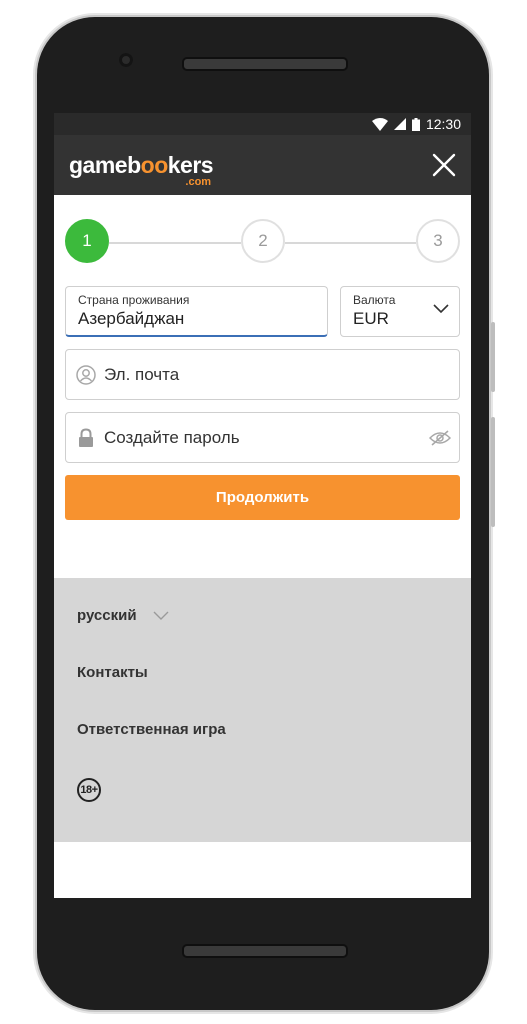  What do you see at coordinates (142, 374) in the screenshot?
I see `email-placeholder: Эл. почта` at bounding box center [142, 374].